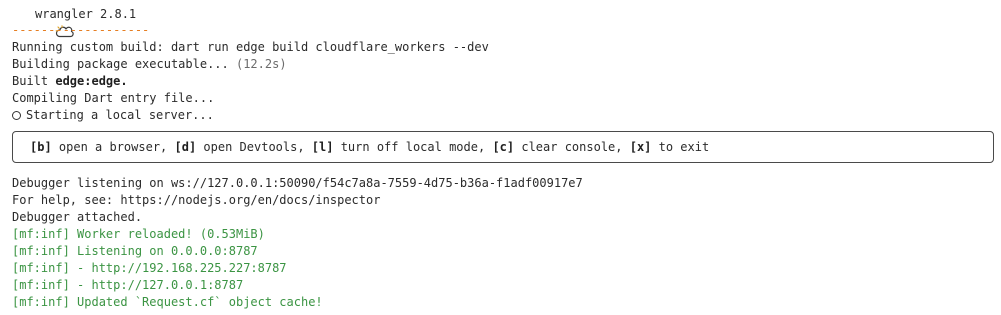 The height and width of the screenshot is (315, 1001). What do you see at coordinates (86, 14) in the screenshot?
I see `wrangler-version: wrangler 2.8.1` at bounding box center [86, 14].